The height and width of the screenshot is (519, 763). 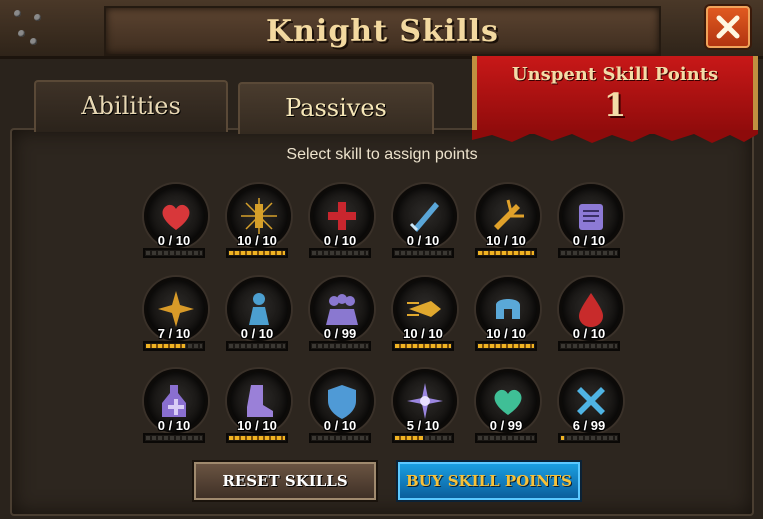 What do you see at coordinates (382, 154) in the screenshot?
I see `instruction-text: Select skill to assign points` at bounding box center [382, 154].